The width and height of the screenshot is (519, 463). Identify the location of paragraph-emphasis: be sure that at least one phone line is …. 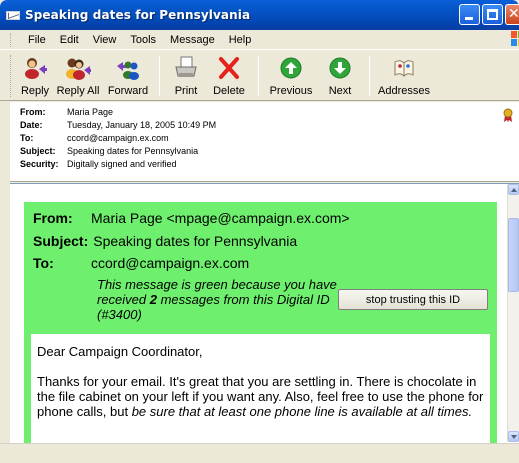
(302, 411).